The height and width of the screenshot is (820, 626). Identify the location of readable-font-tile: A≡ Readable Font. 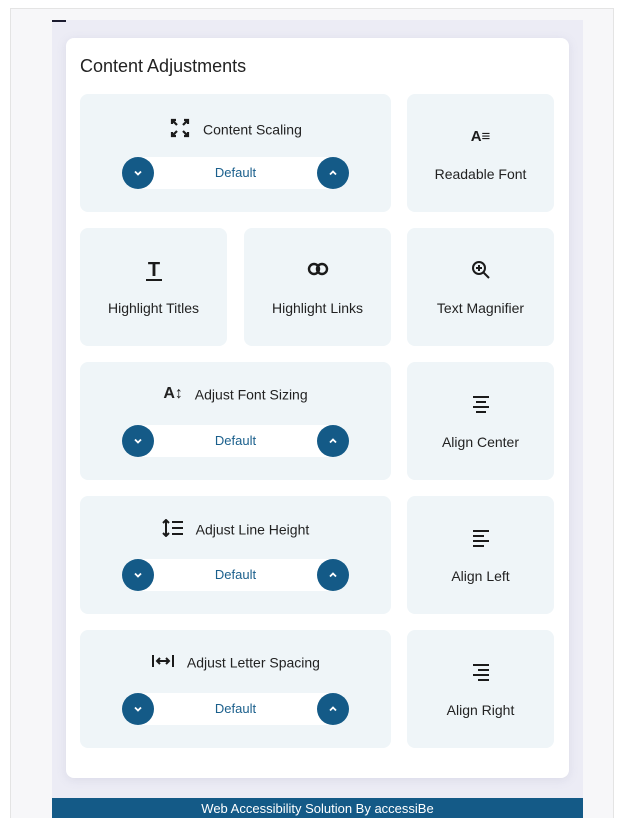
(480, 153).